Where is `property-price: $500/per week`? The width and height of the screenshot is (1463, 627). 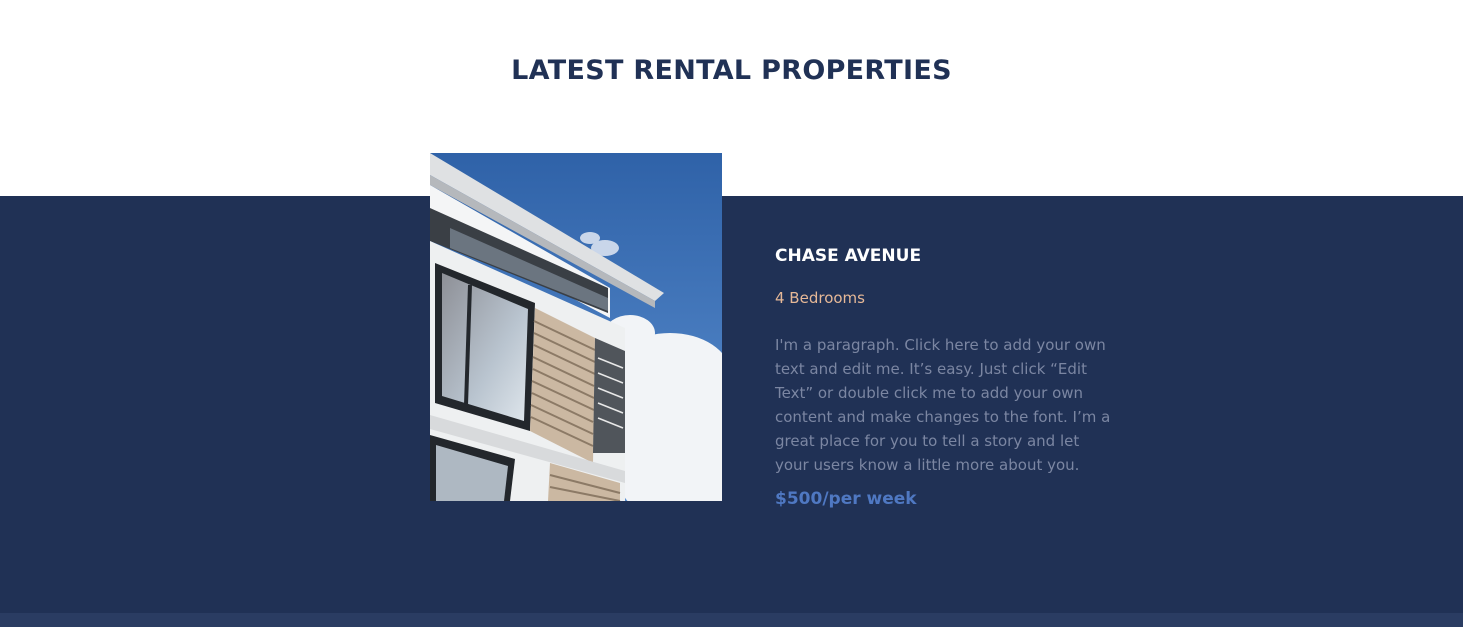
property-price: $500/per week is located at coordinates (846, 499).